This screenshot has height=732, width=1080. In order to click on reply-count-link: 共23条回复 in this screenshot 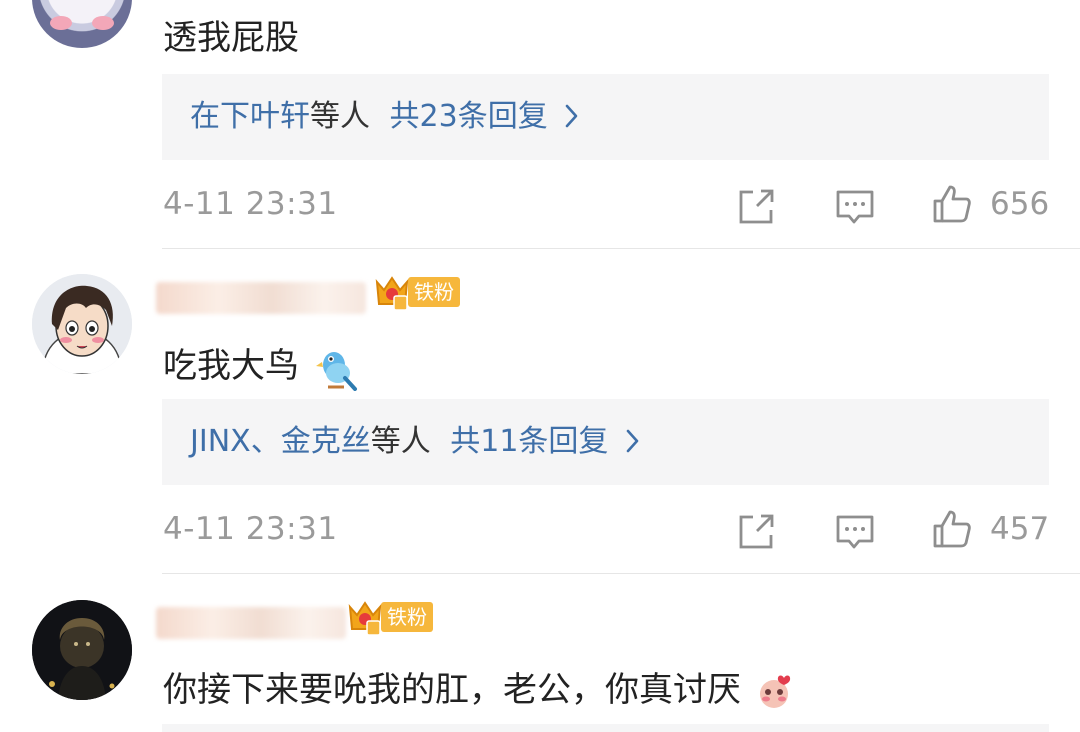, I will do `click(469, 116)`.